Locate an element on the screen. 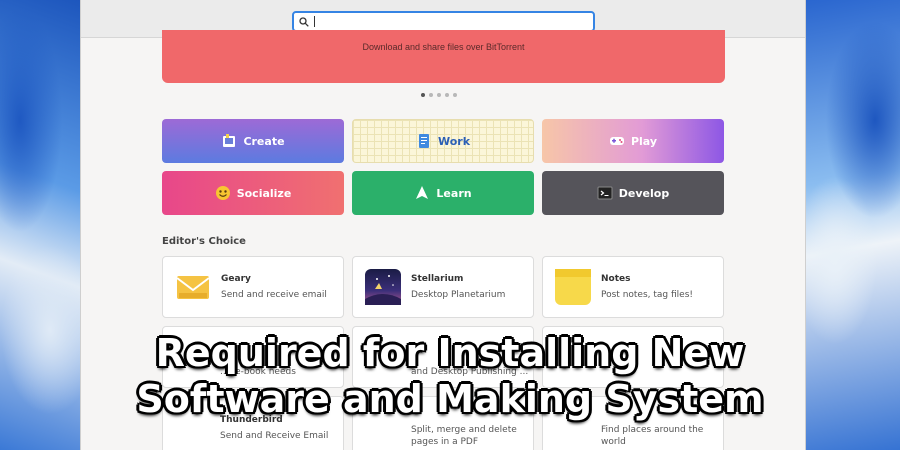 This screenshot has width=900, height=450. category-work: Work is located at coordinates (443, 141).